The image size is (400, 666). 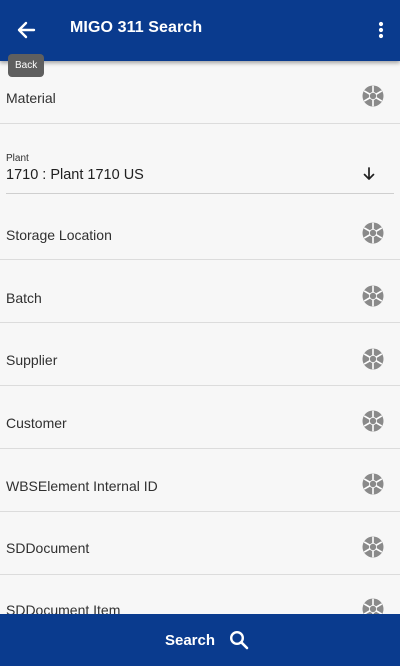 What do you see at coordinates (200, 193) in the screenshot?
I see `plant-underline` at bounding box center [200, 193].